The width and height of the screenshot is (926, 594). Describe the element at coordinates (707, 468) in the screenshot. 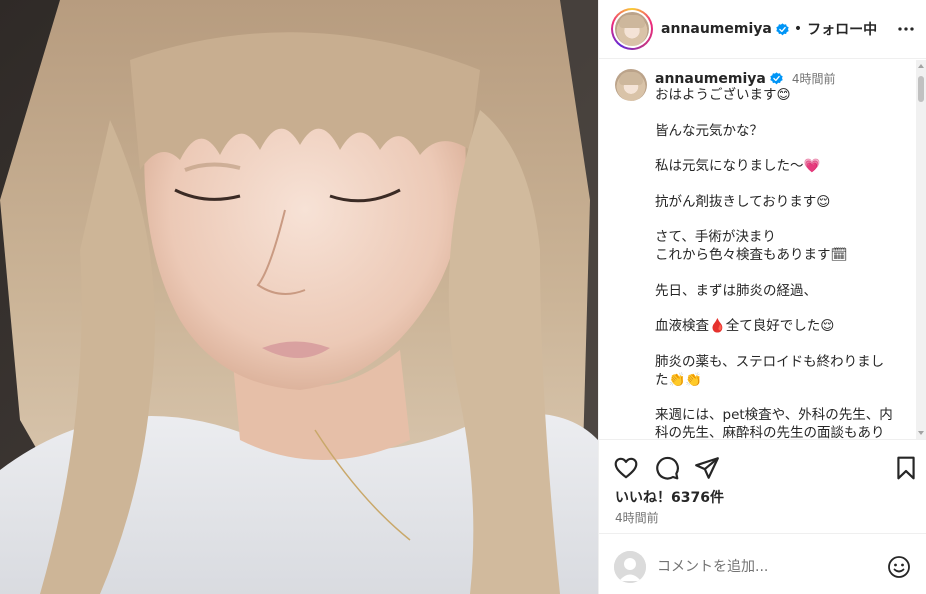

I see `share-icon` at that location.